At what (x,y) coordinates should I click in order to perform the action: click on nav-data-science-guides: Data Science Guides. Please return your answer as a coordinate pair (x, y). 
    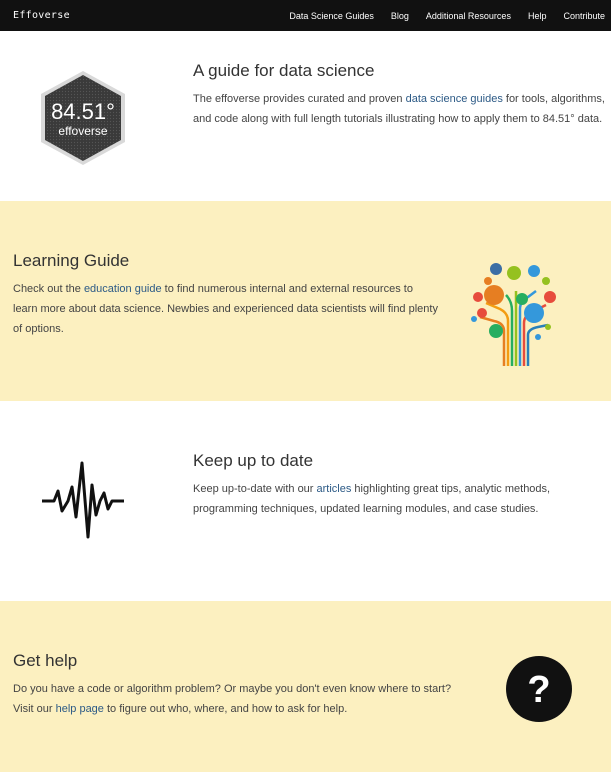
    Looking at the image, I should click on (331, 16).